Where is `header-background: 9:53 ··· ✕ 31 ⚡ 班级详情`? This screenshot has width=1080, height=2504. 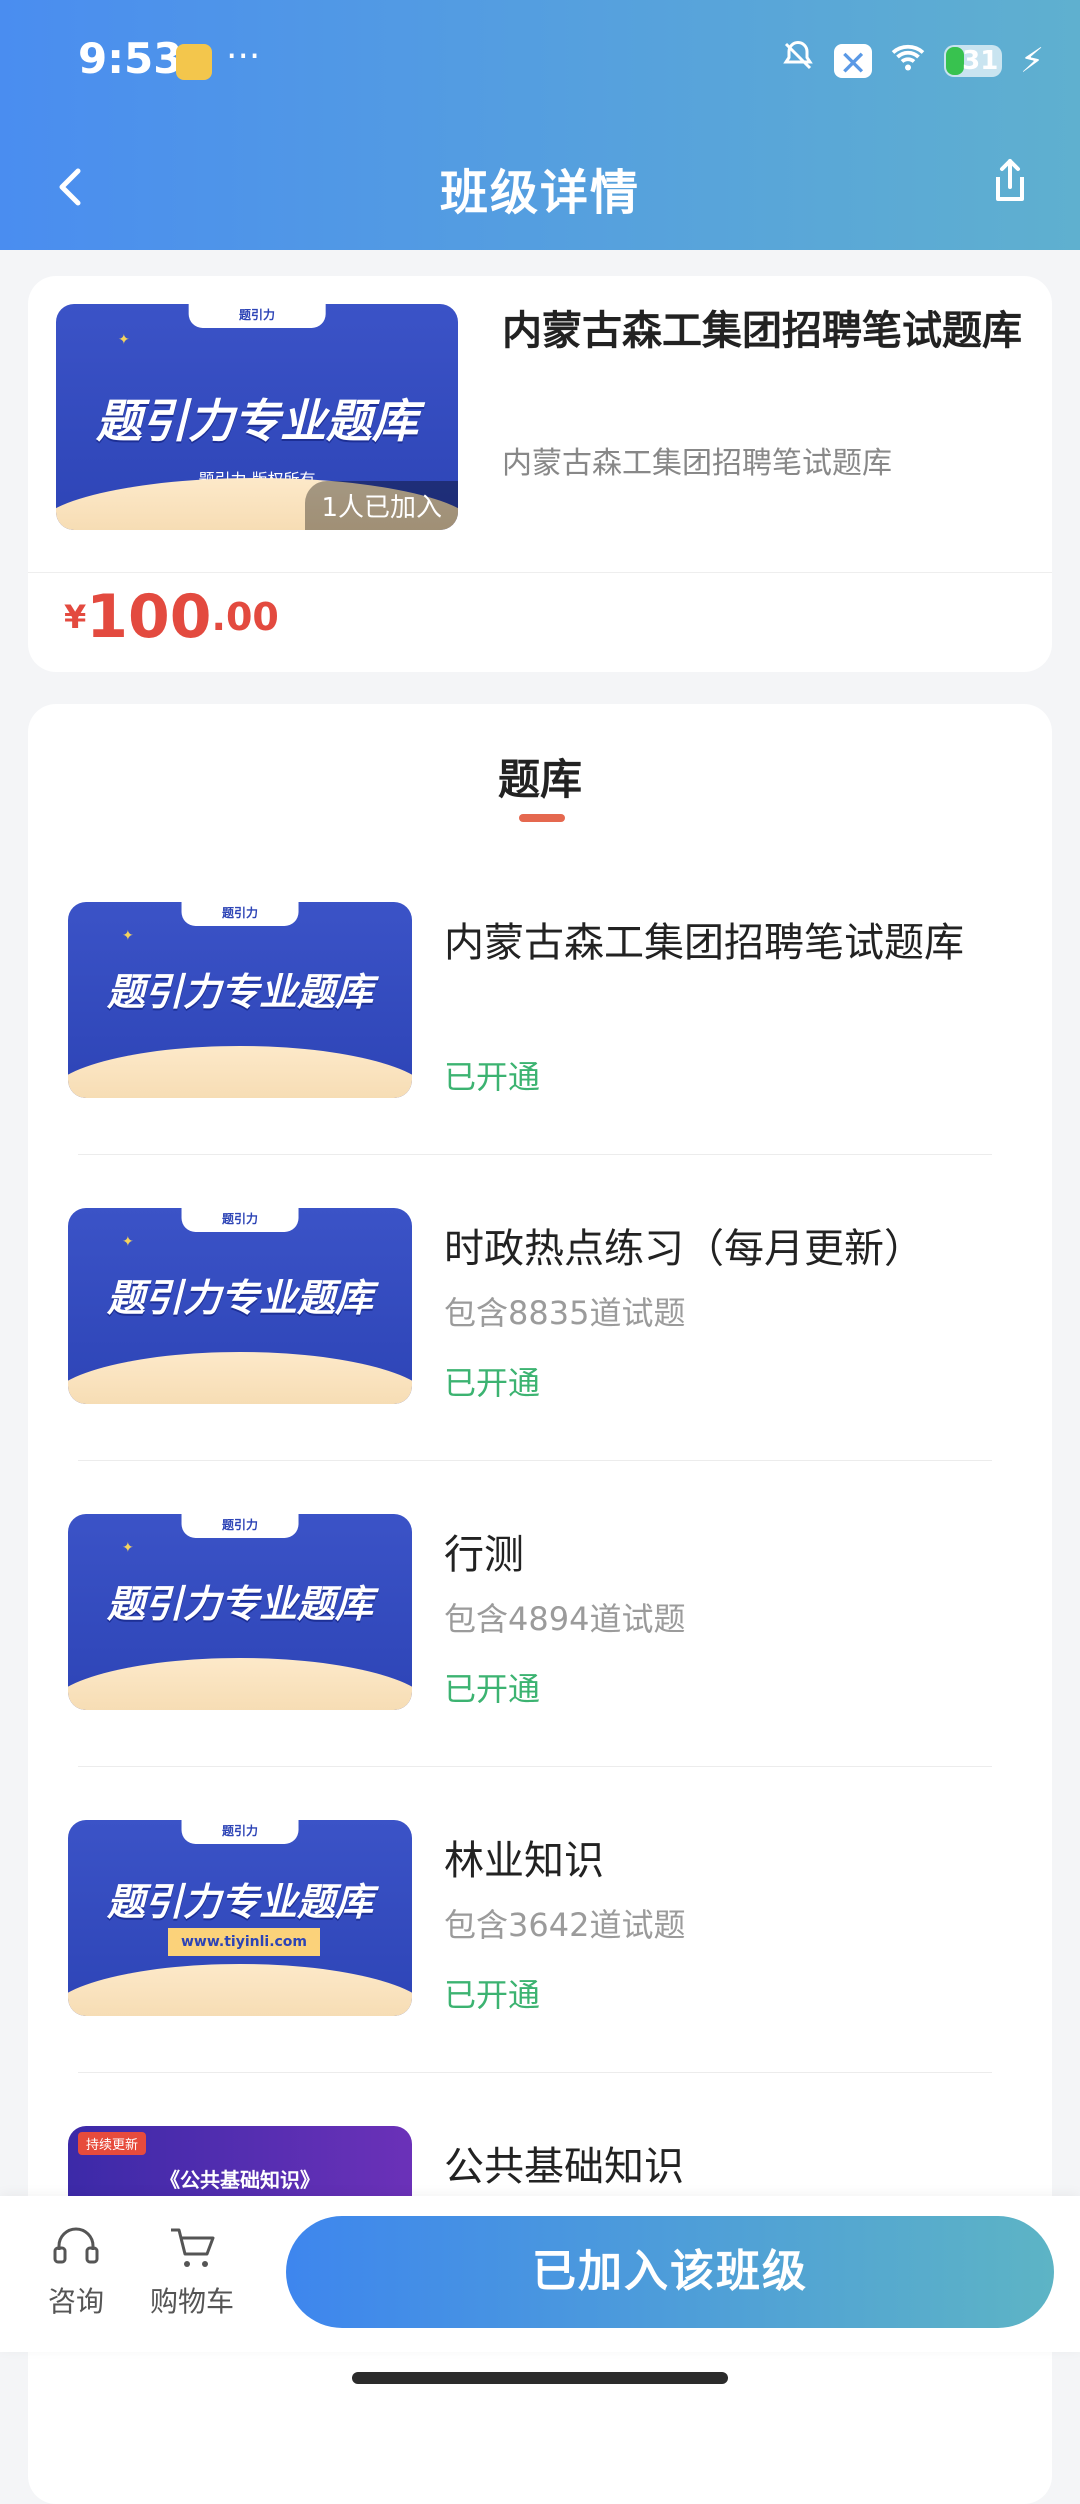
header-background: 9:53 ··· ✕ 31 ⚡ 班级详情 is located at coordinates (540, 125).